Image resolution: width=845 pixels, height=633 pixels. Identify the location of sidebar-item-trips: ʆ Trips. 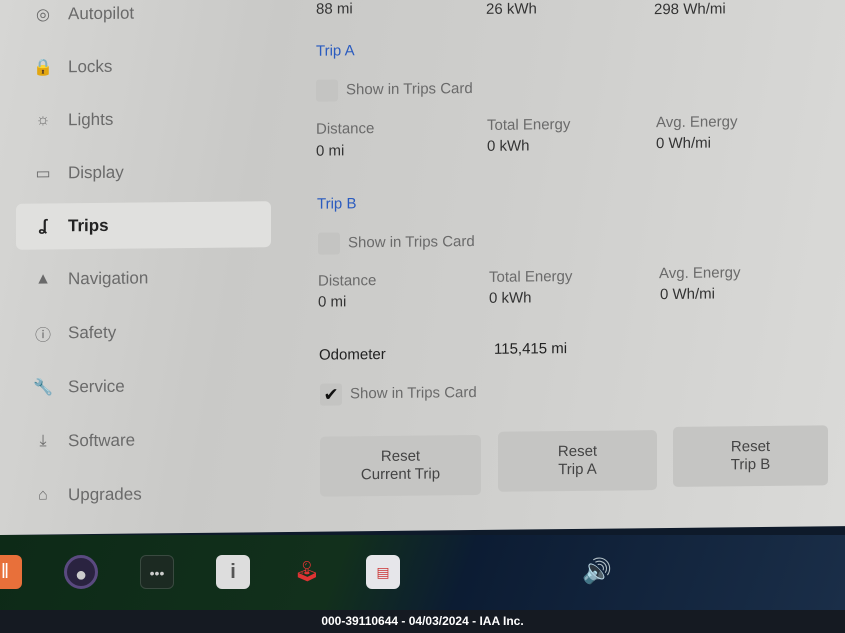
(143, 225).